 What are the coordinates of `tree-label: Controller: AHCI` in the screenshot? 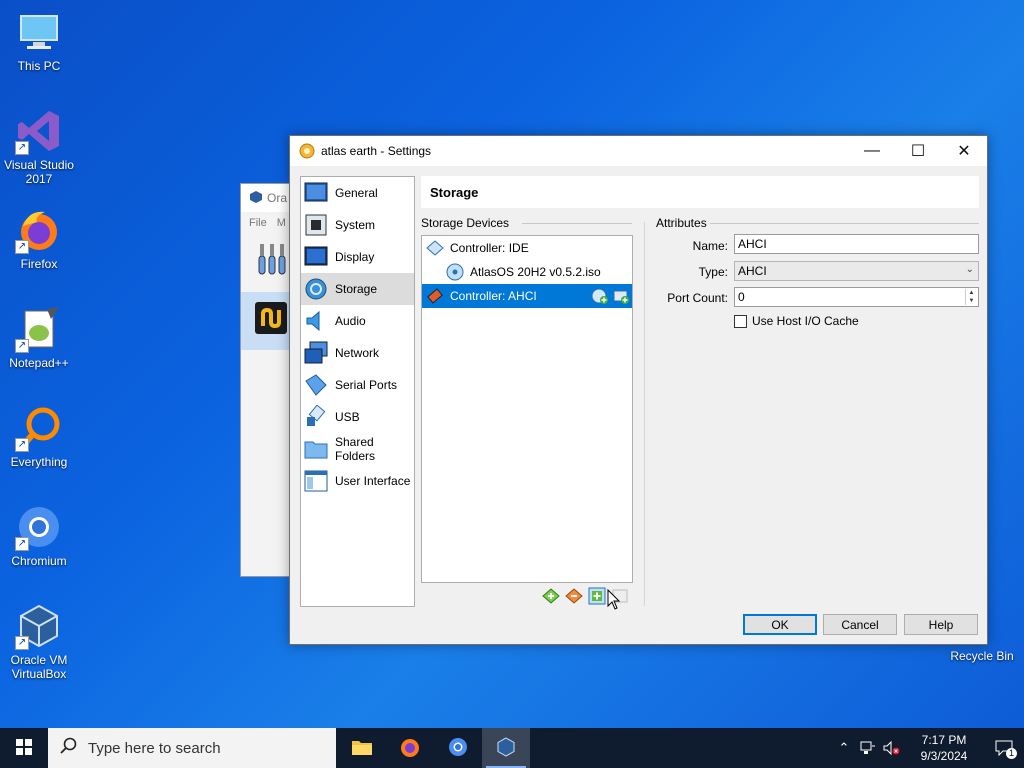 It's located at (493, 296).